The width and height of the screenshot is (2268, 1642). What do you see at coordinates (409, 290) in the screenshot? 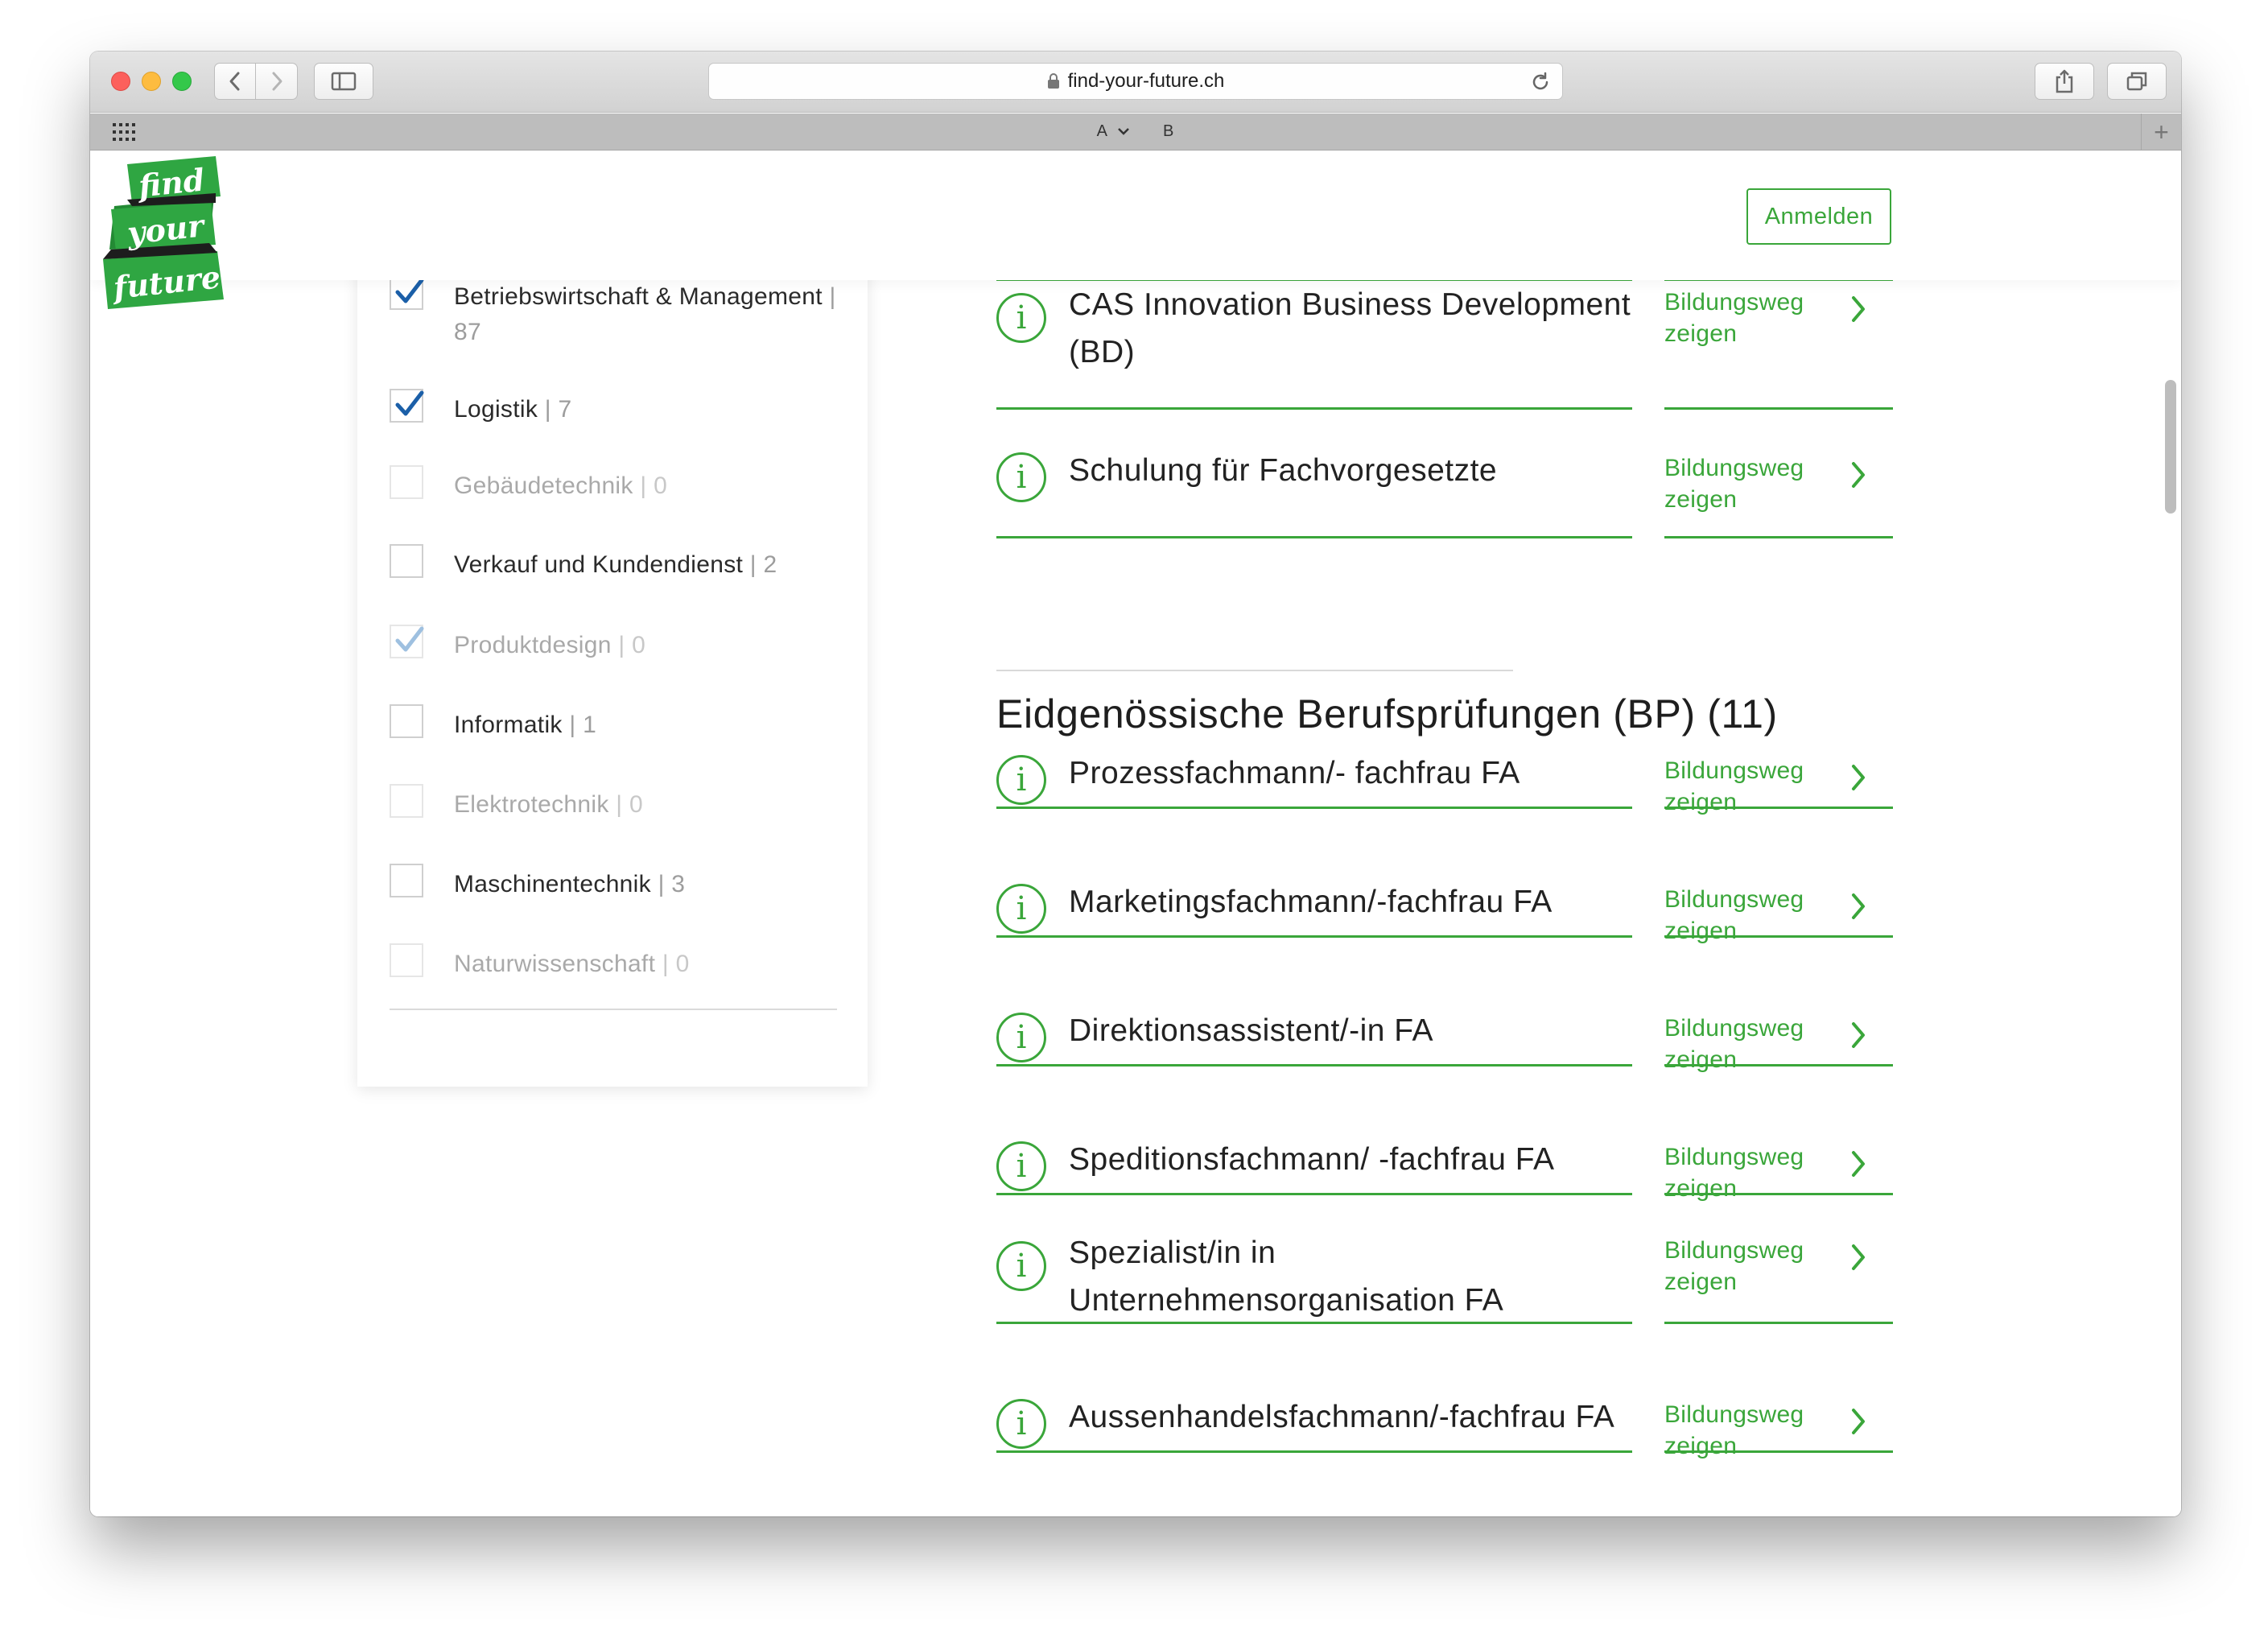
I see `checkmark-icon` at bounding box center [409, 290].